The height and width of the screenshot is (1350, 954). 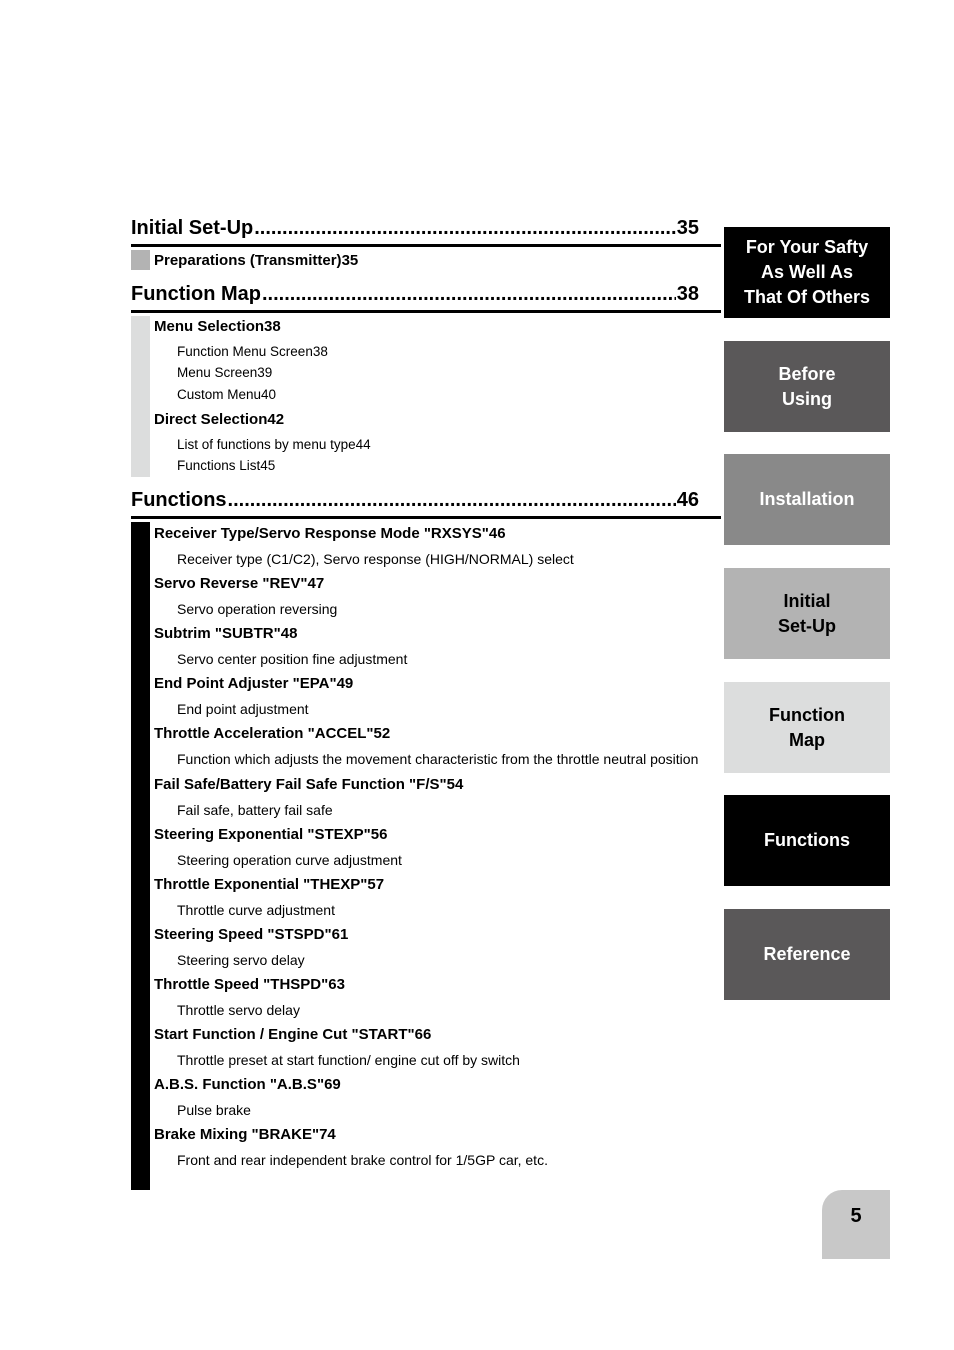 What do you see at coordinates (392, 260) in the screenshot?
I see `toc-entry: Preparations (Transmitter) 35` at bounding box center [392, 260].